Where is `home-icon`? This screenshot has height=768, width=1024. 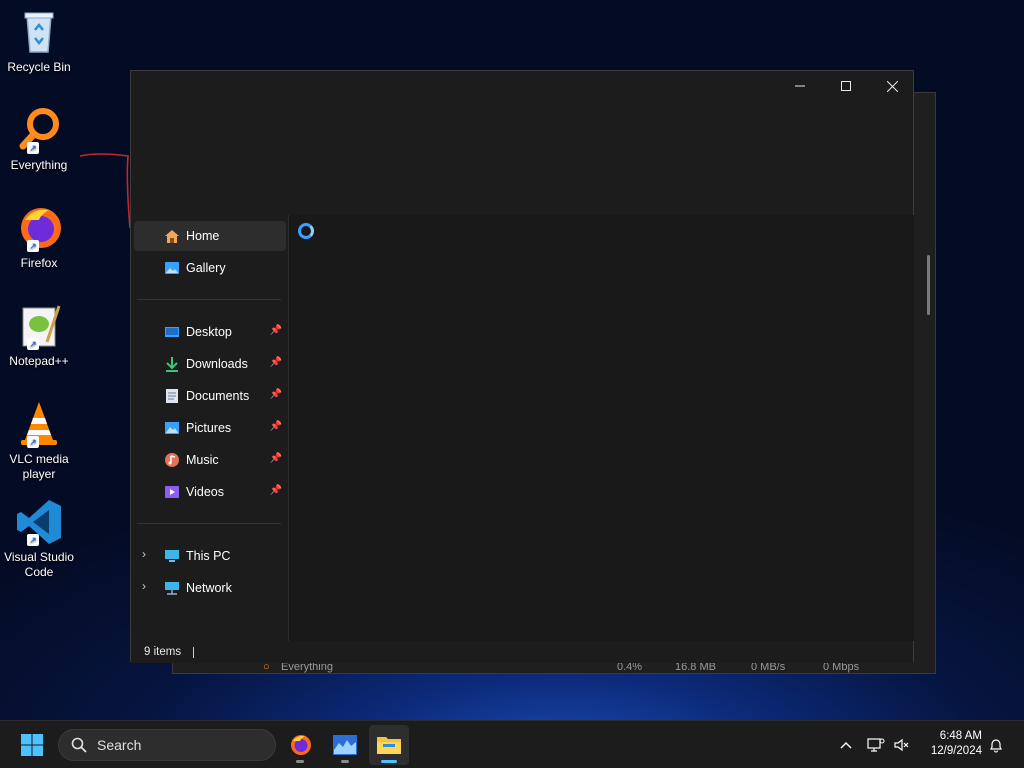 home-icon is located at coordinates (172, 236).